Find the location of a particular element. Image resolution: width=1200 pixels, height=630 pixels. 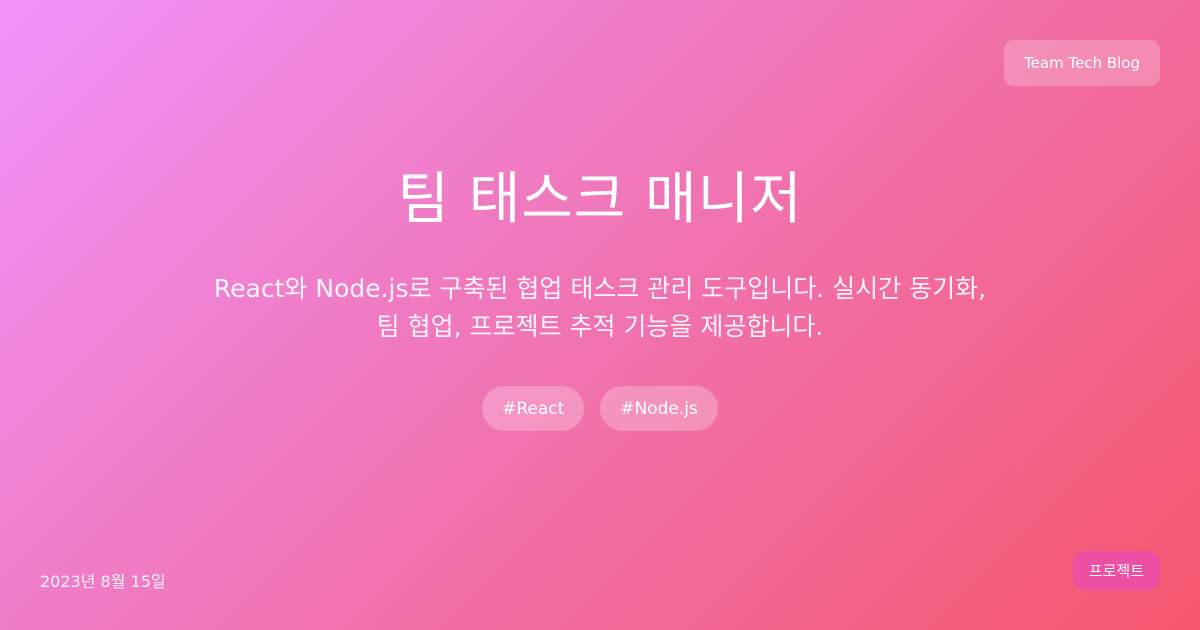

blog-name-label: Team Tech Blog is located at coordinates (1082, 63).